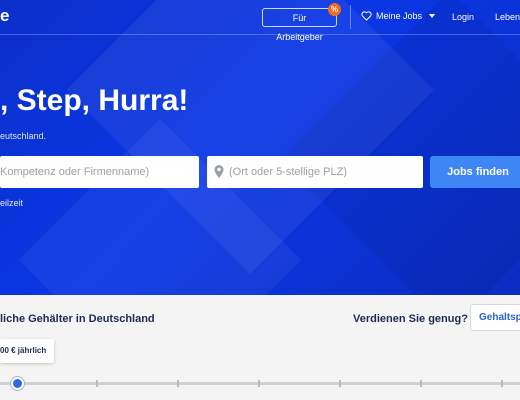  Describe the element at coordinates (507, 17) in the screenshot. I see `cv-link: Lebens` at that location.